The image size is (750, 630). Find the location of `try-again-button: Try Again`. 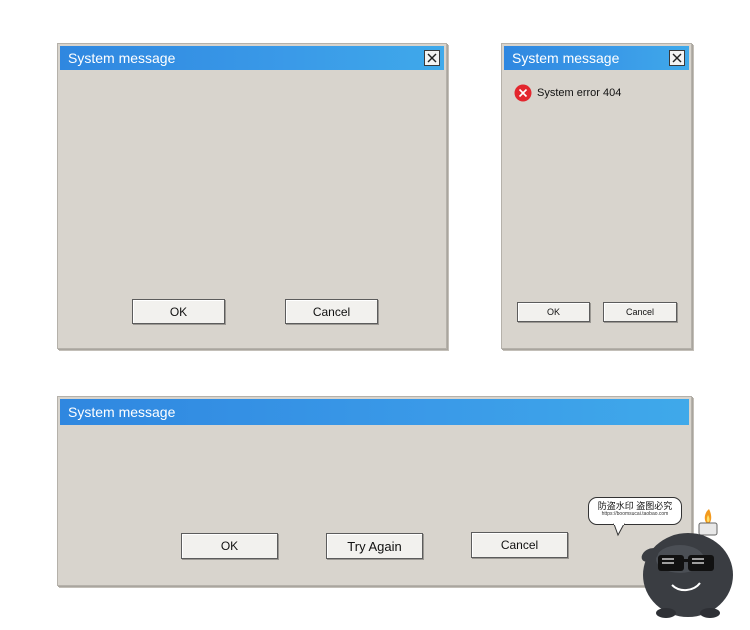

try-again-button: Try Again is located at coordinates (374, 546).